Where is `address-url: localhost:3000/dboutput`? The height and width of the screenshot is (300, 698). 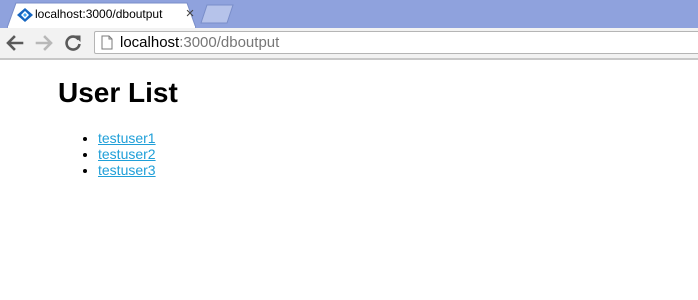
address-url: localhost:3000/dboutput is located at coordinates (199, 42).